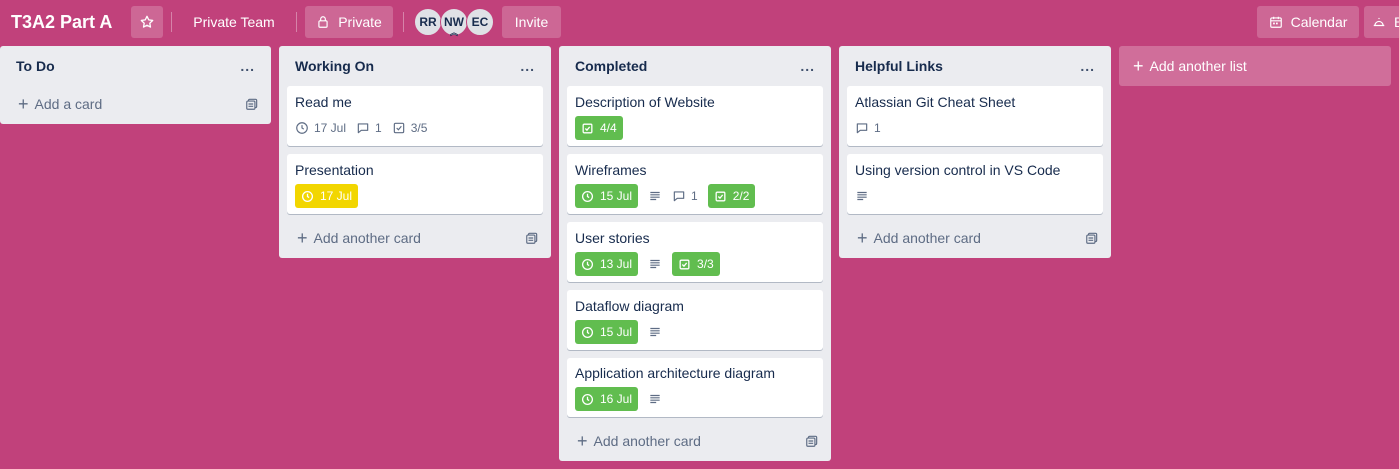  What do you see at coordinates (480, 22) in the screenshot?
I see `member-avatar: EC` at bounding box center [480, 22].